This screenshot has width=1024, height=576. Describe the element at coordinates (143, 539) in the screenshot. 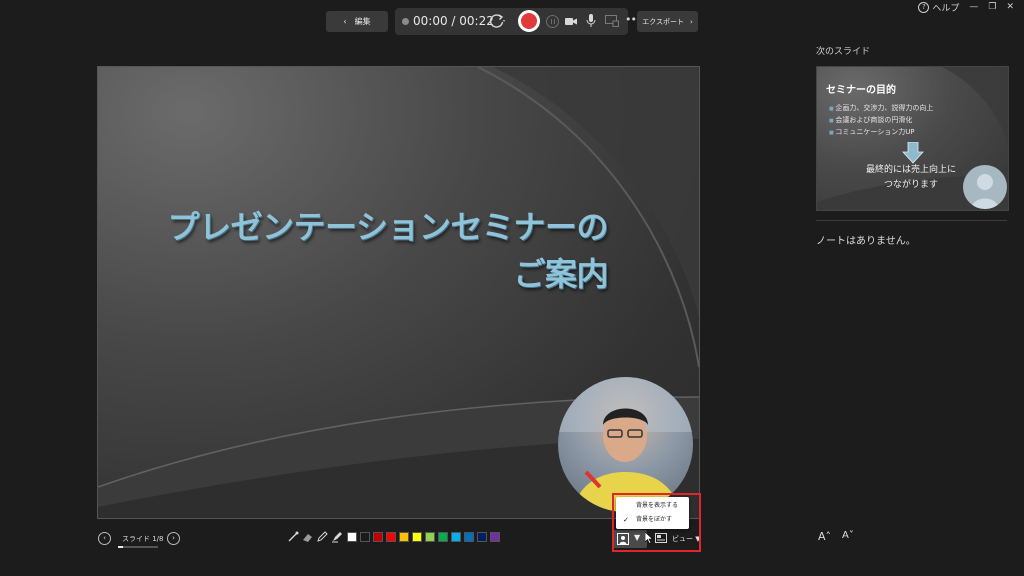

I see `slide-counter: スライド 1/8` at that location.